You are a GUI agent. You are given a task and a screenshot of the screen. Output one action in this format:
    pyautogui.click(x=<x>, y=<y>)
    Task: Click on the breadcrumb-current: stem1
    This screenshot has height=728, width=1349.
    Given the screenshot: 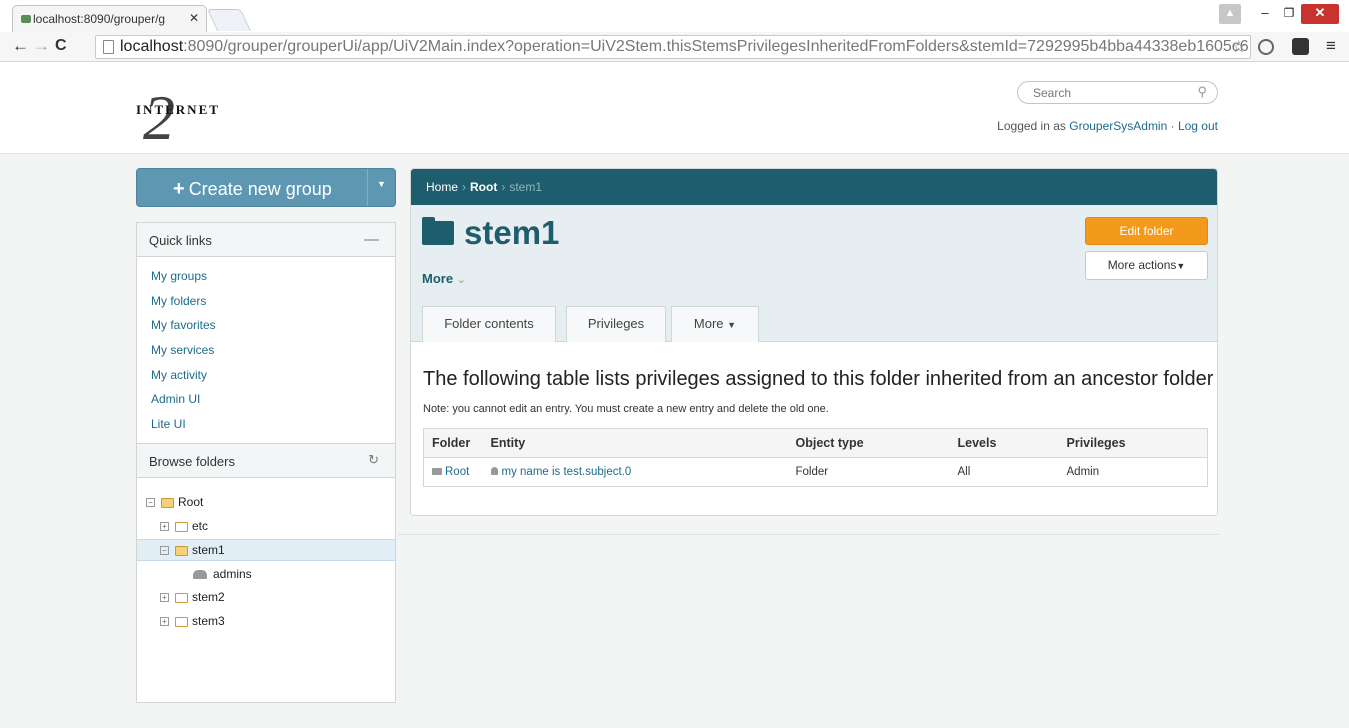 What is the action you would take?
    pyautogui.click(x=526, y=187)
    